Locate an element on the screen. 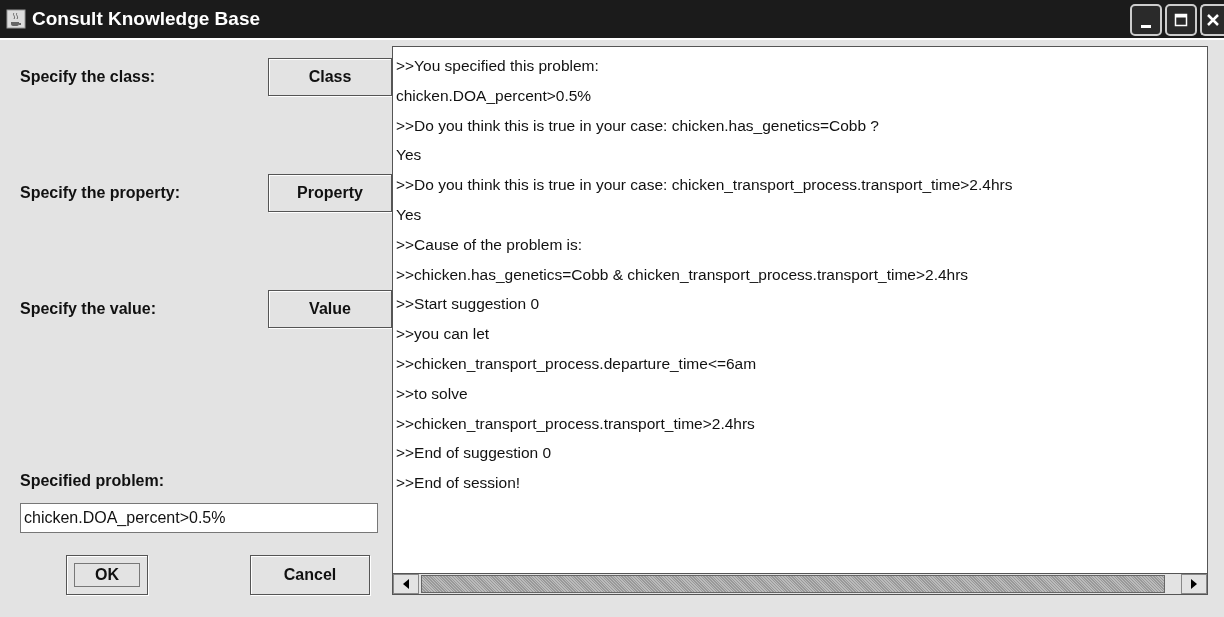  log-line: >>you can let is located at coordinates (443, 334).